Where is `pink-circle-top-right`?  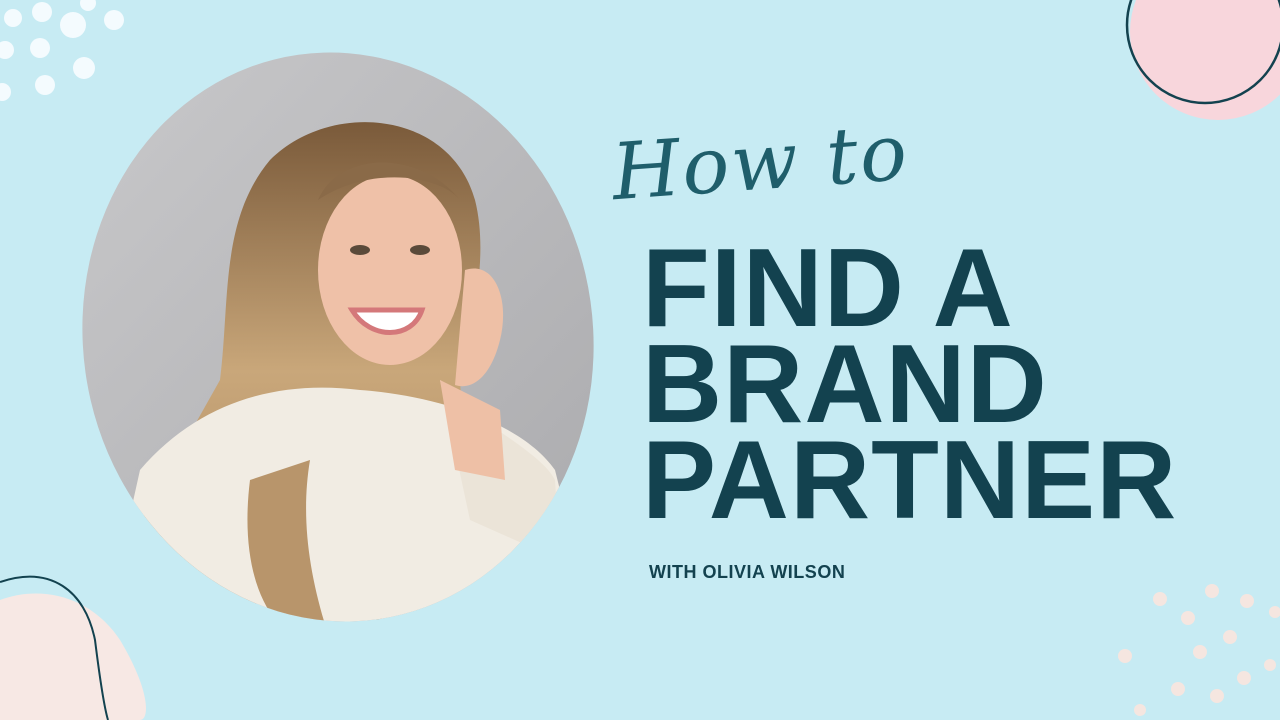
pink-circle-top-right is located at coordinates (1202, 60).